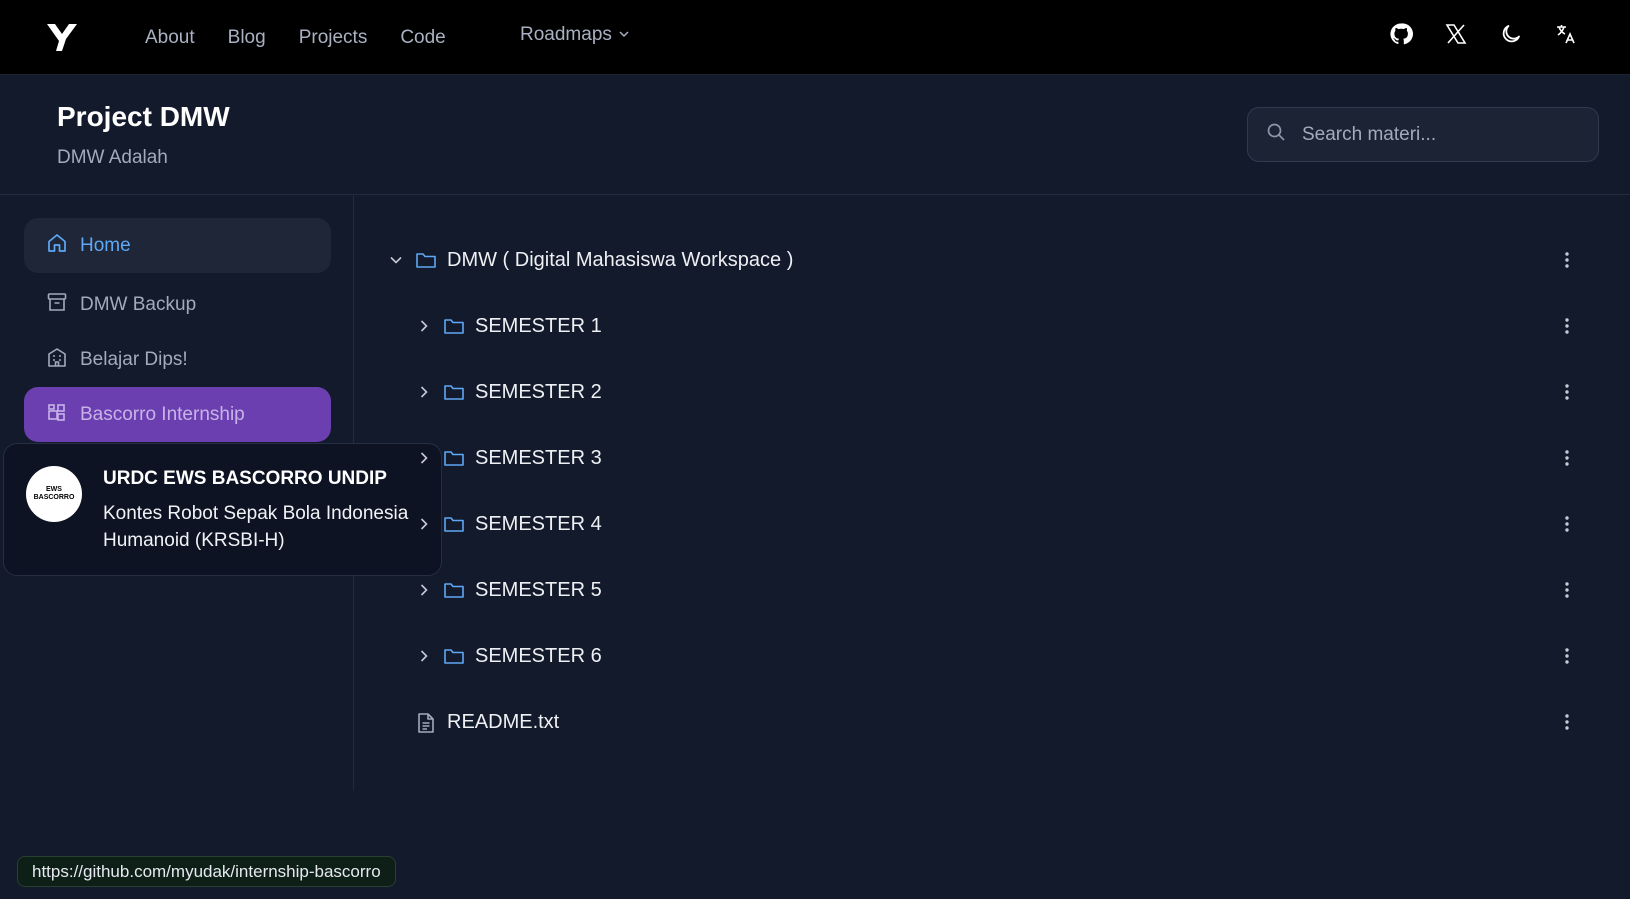 This screenshot has height=899, width=1630. I want to click on tree-file-label: README.txt, so click(503, 722).